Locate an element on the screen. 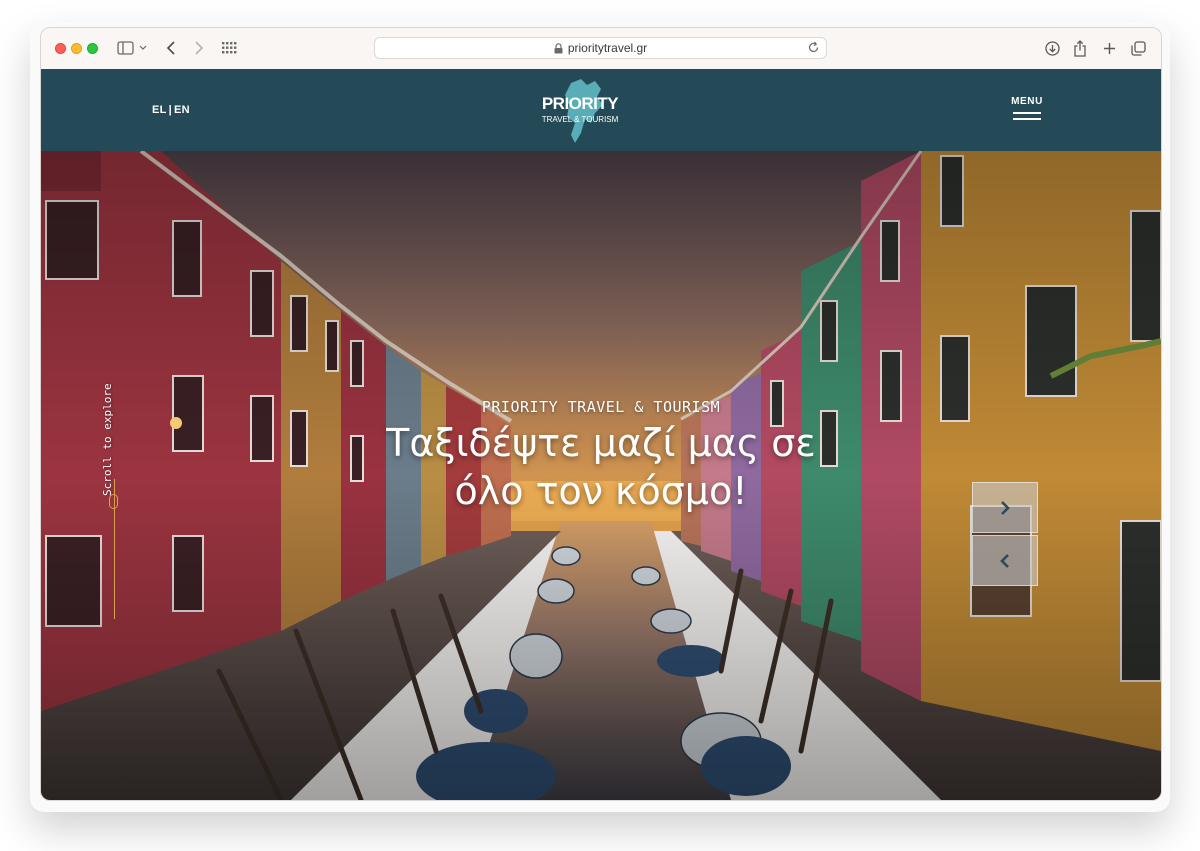 Image resolution: width=1200 pixels, height=851 pixels. hamburger-icon is located at coordinates (1027, 113).